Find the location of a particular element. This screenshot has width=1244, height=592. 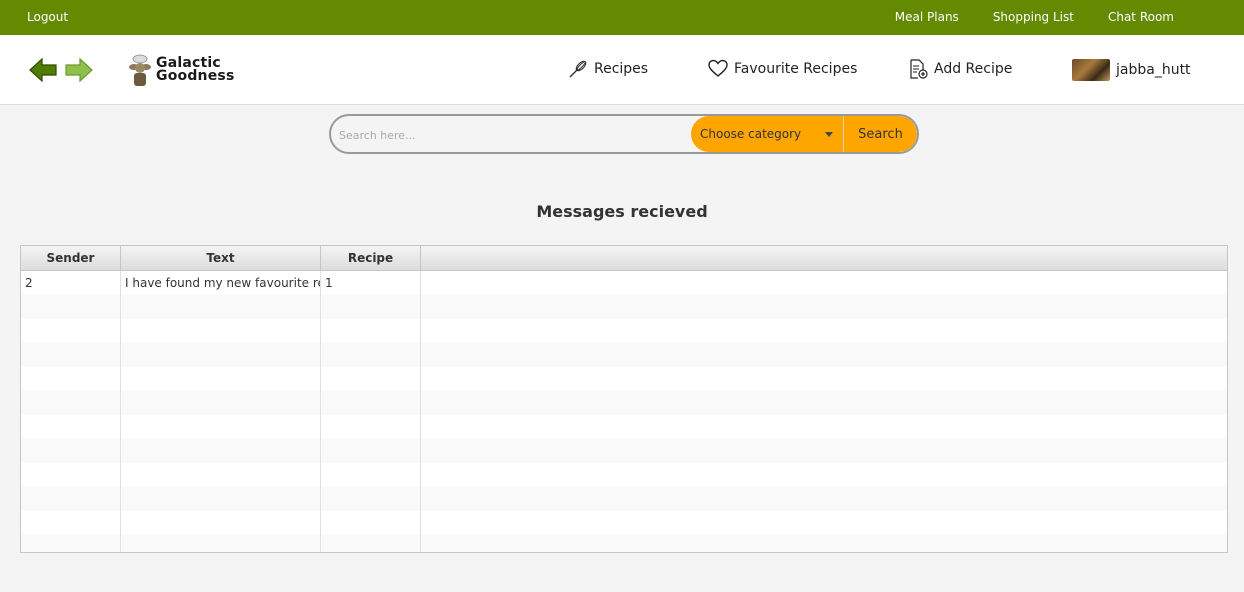

nav-favourite-recipes: Favourite Recipes is located at coordinates (782, 69).